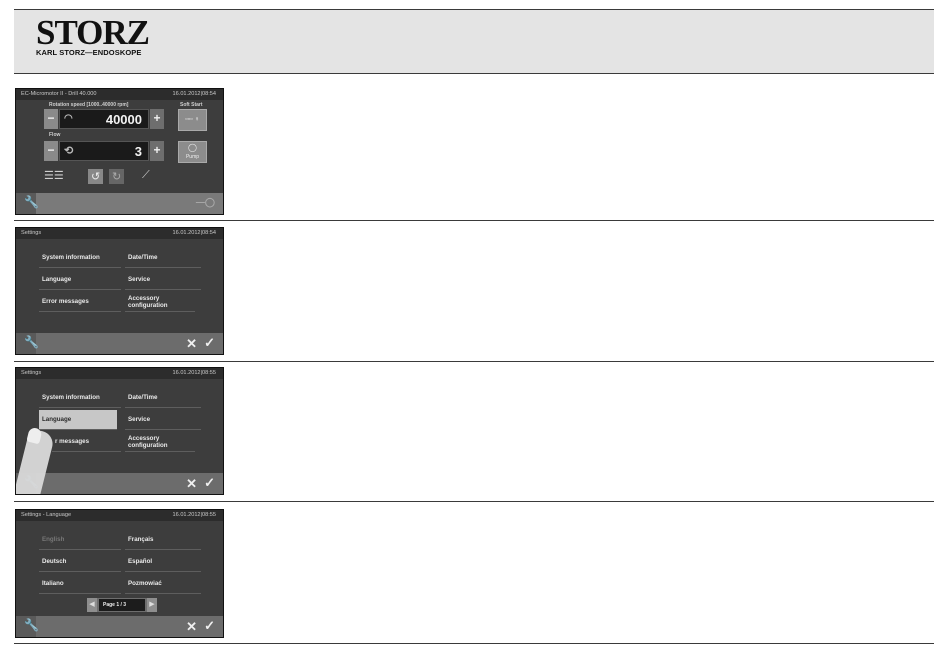  Describe the element at coordinates (157, 119) in the screenshot. I see `speed-plus-button: +` at that location.